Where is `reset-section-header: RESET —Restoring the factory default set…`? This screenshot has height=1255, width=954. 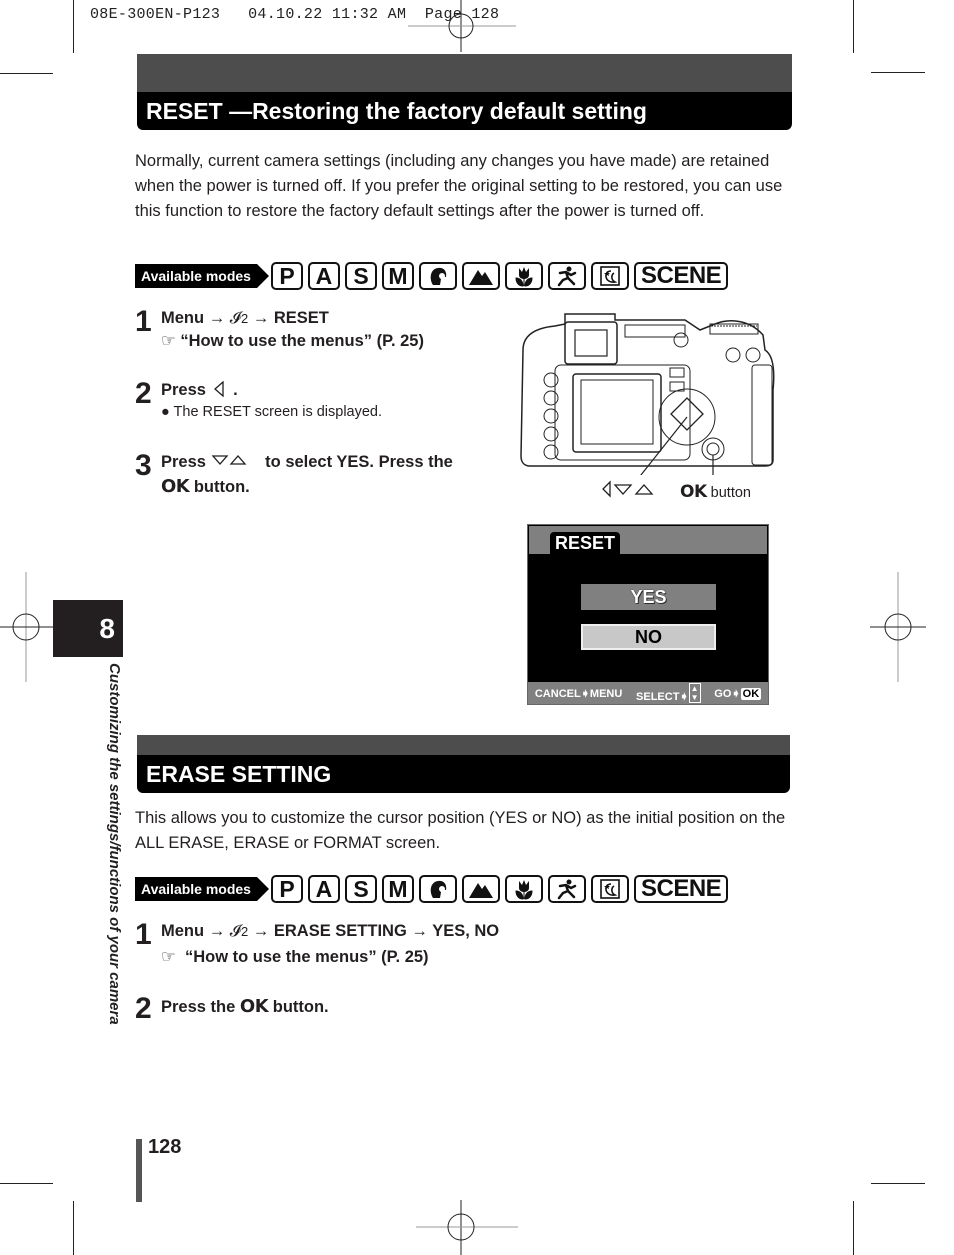 reset-section-header: RESET —Restoring the factory default set… is located at coordinates (464, 92).